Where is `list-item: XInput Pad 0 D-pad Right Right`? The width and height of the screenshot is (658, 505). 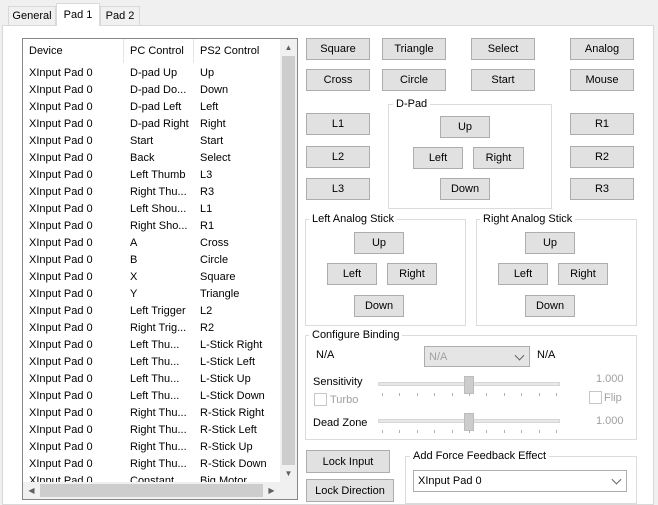
list-item: XInput Pad 0 D-pad Right Right is located at coordinates (150, 124).